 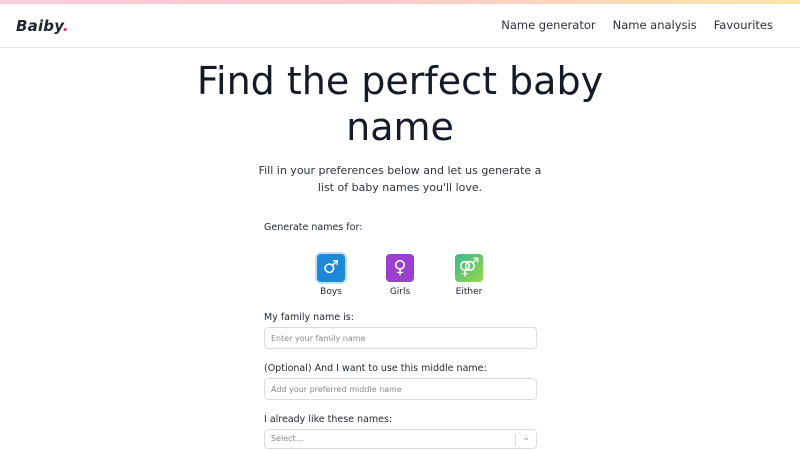 I want to click on middle-name-input, so click(x=400, y=389).